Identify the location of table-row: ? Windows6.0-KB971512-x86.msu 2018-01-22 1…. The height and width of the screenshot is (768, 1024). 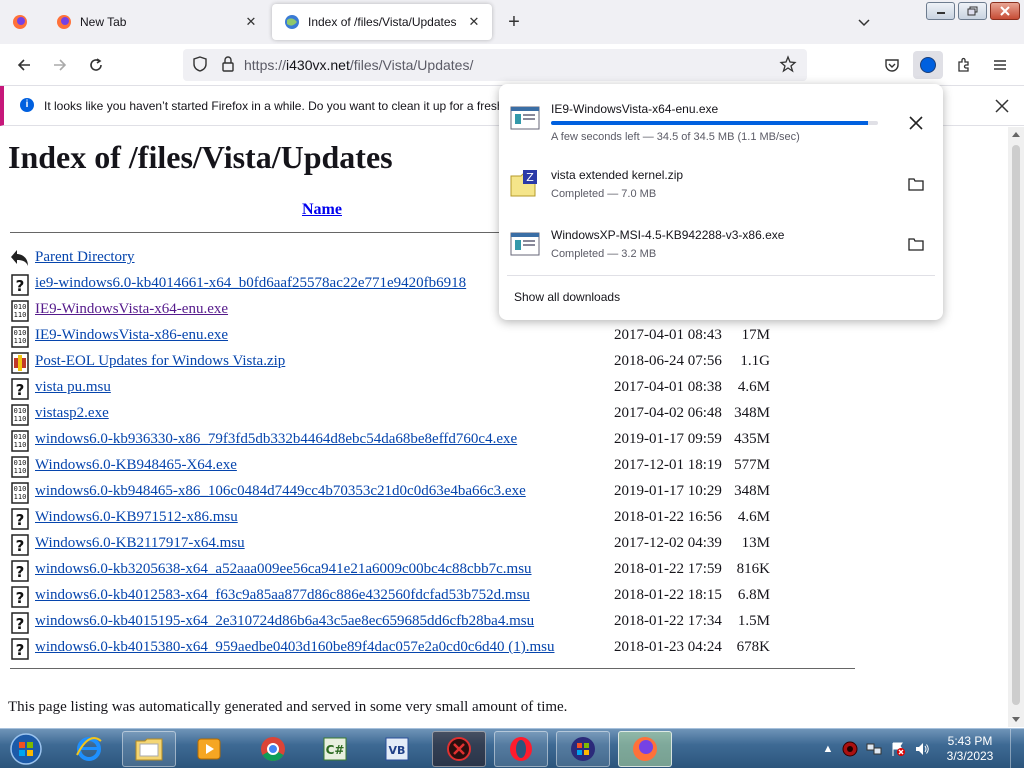
(410, 518).